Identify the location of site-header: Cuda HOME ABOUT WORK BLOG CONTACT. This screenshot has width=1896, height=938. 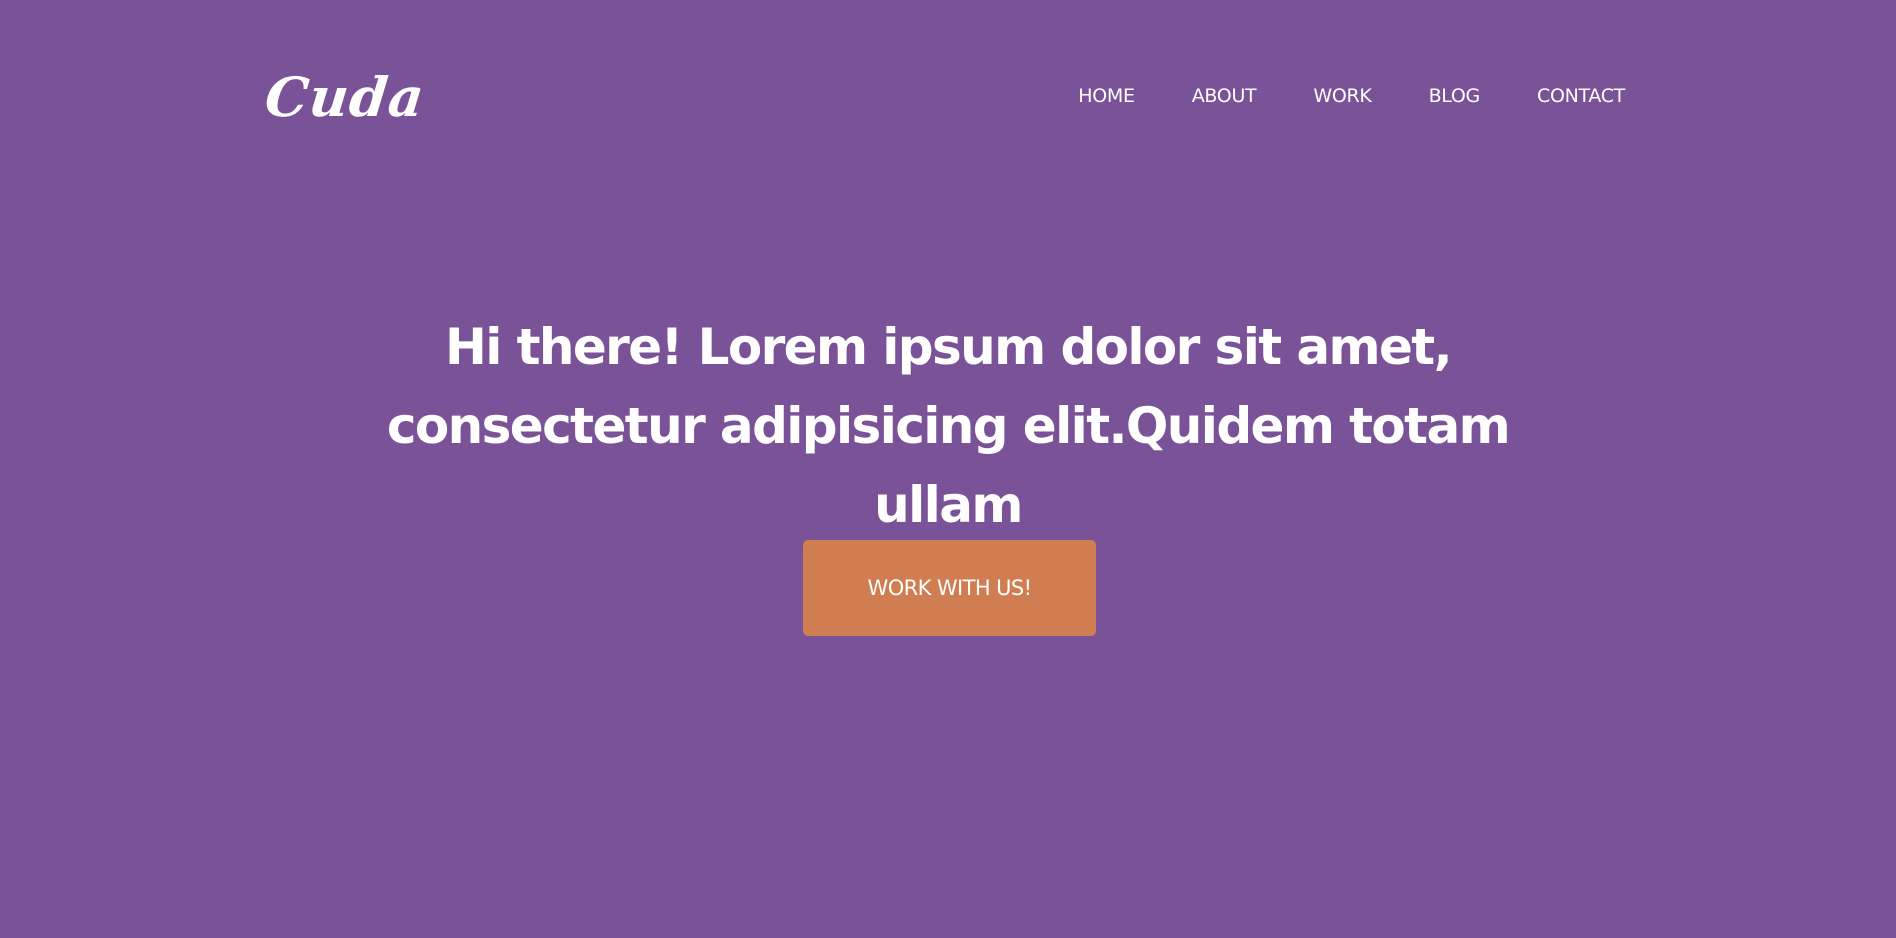
(943, 97).